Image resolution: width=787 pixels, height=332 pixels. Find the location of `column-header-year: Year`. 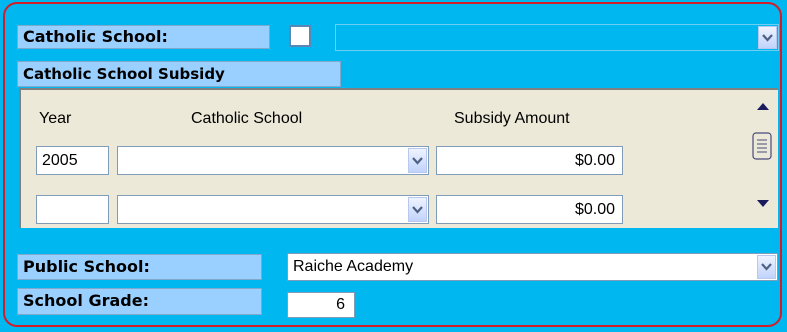

column-header-year: Year is located at coordinates (55, 118).